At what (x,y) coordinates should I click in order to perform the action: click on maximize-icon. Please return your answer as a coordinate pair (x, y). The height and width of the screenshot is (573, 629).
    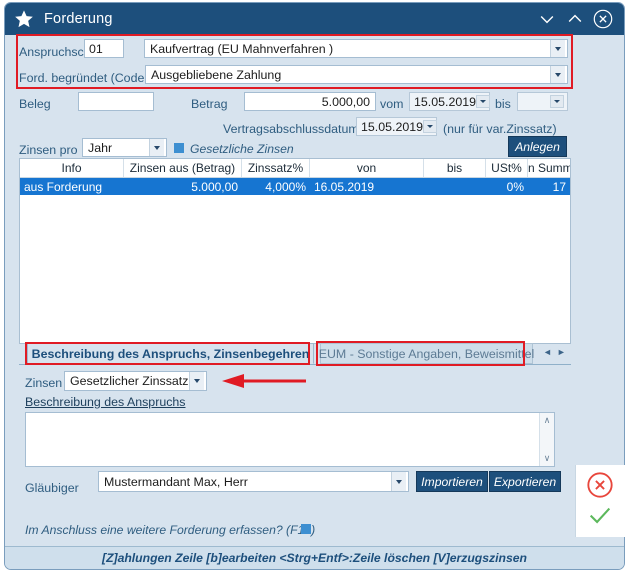
    Looking at the image, I should click on (575, 19).